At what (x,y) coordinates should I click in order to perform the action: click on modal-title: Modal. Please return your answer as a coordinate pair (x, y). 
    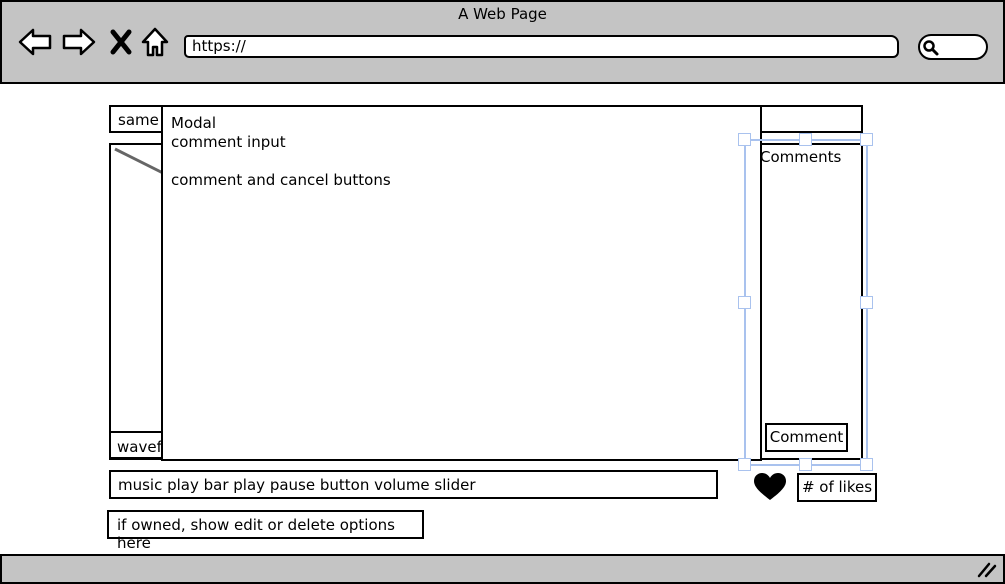
    Looking at the image, I should click on (193, 123).